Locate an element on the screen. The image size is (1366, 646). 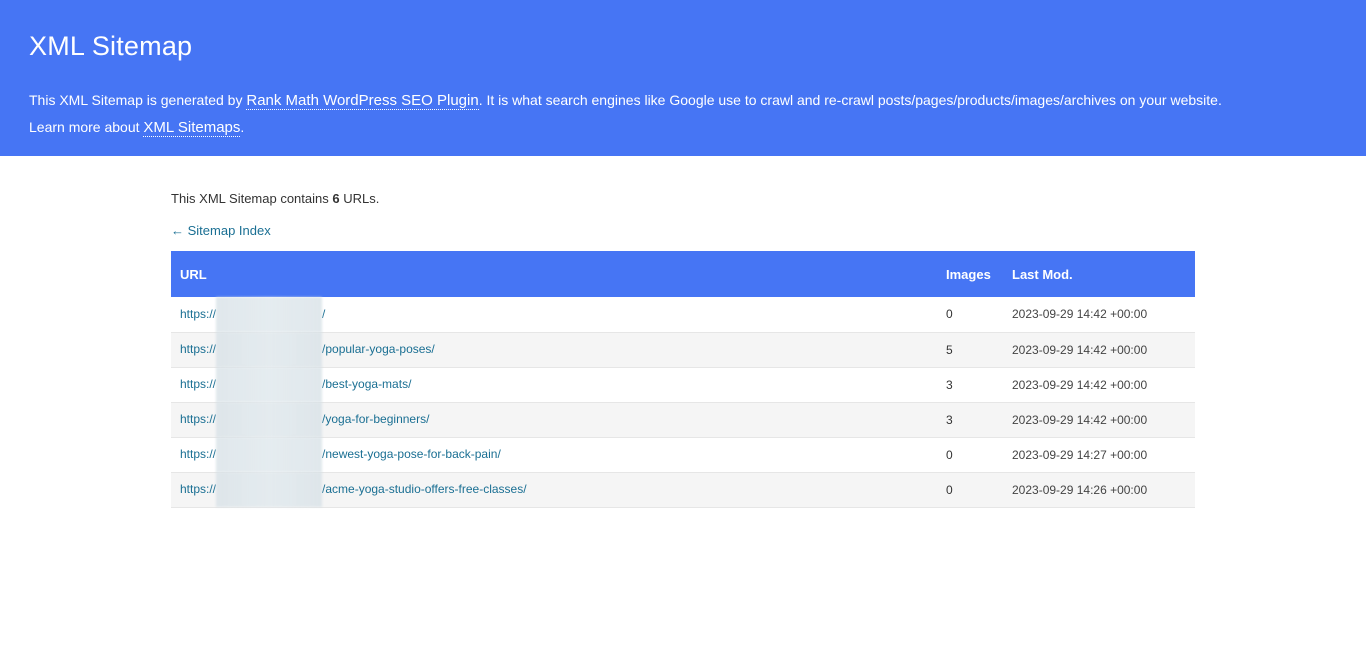
summary-suffix: URLs. is located at coordinates (359, 198).